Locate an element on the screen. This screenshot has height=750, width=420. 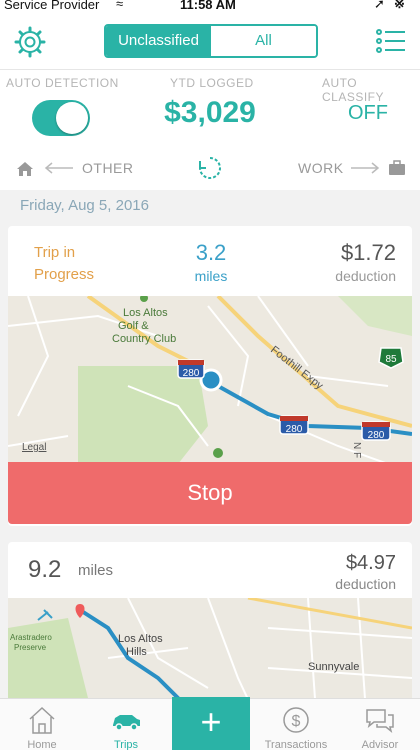
highway-shield-280c: 280 is located at coordinates (376, 431).